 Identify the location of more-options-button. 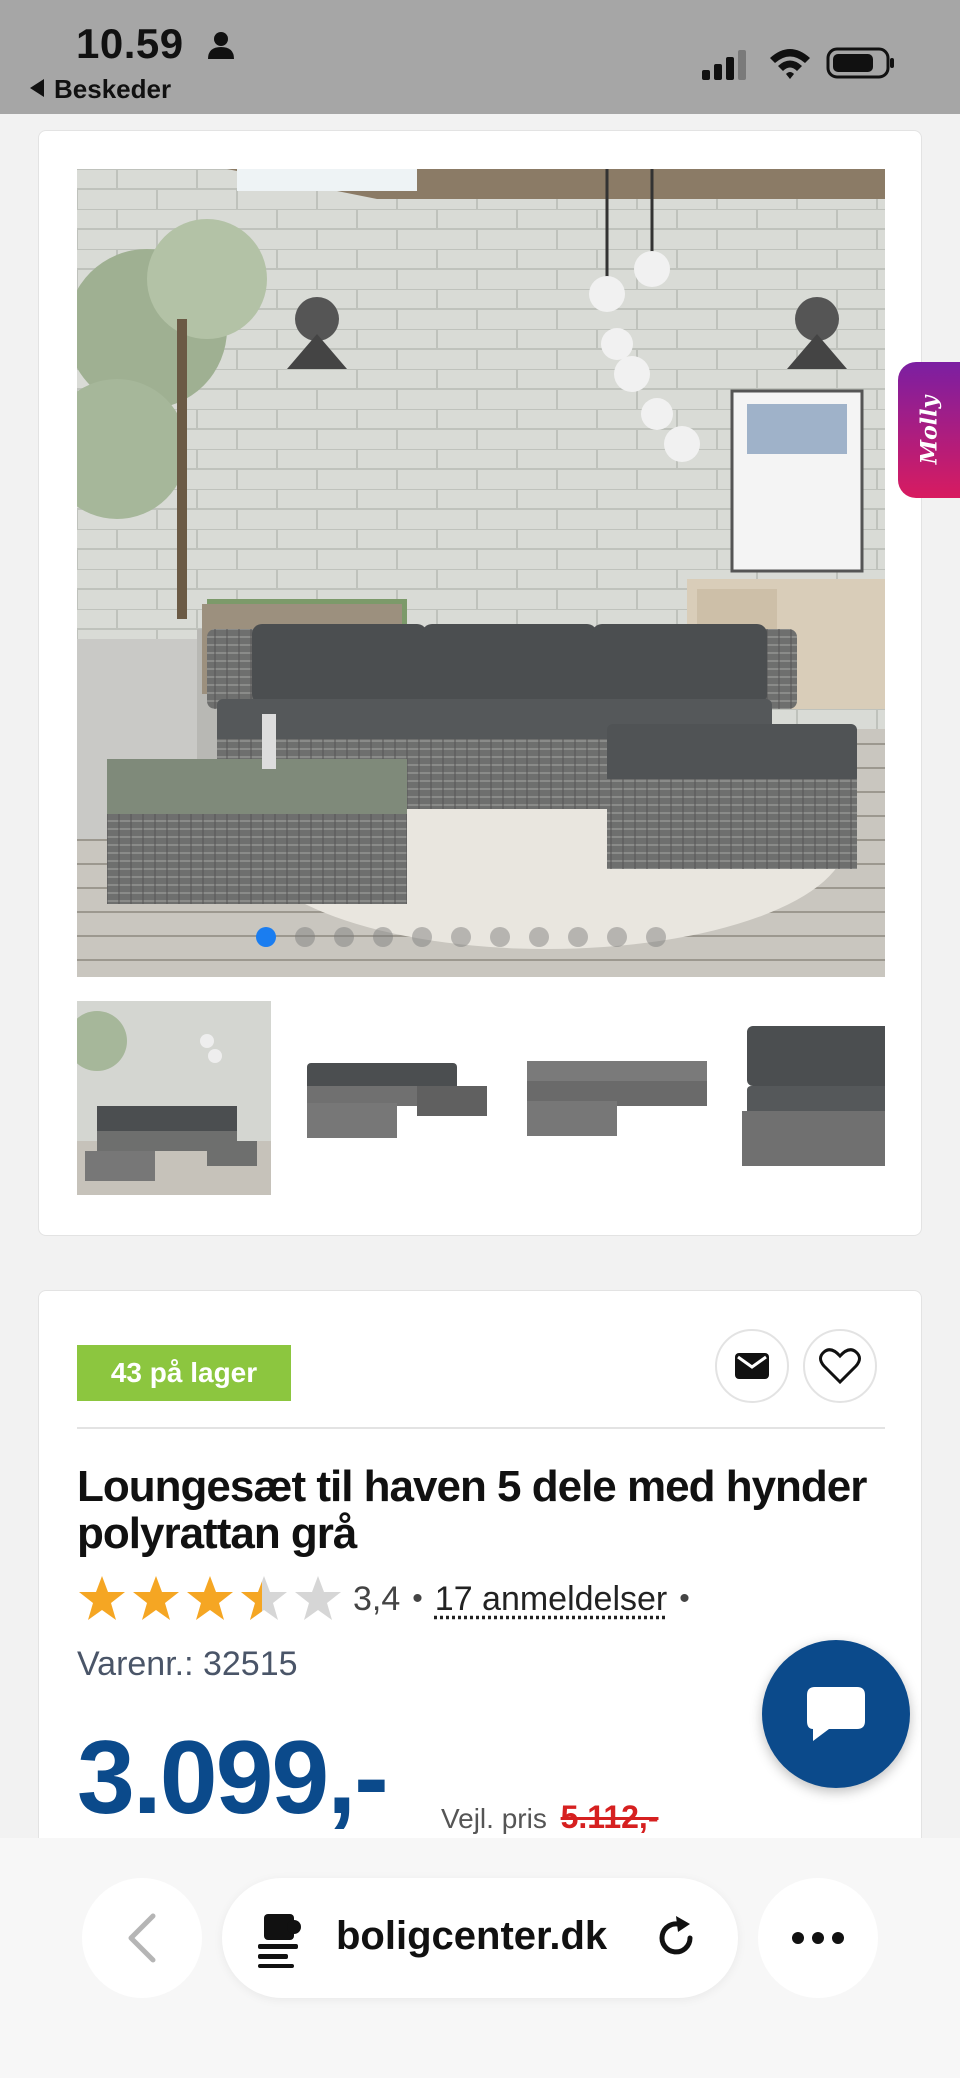
(818, 1938).